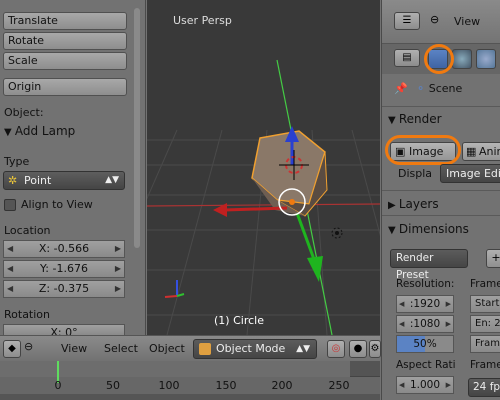  I want to click on outliner-editor-button: ☰, so click(407, 21).